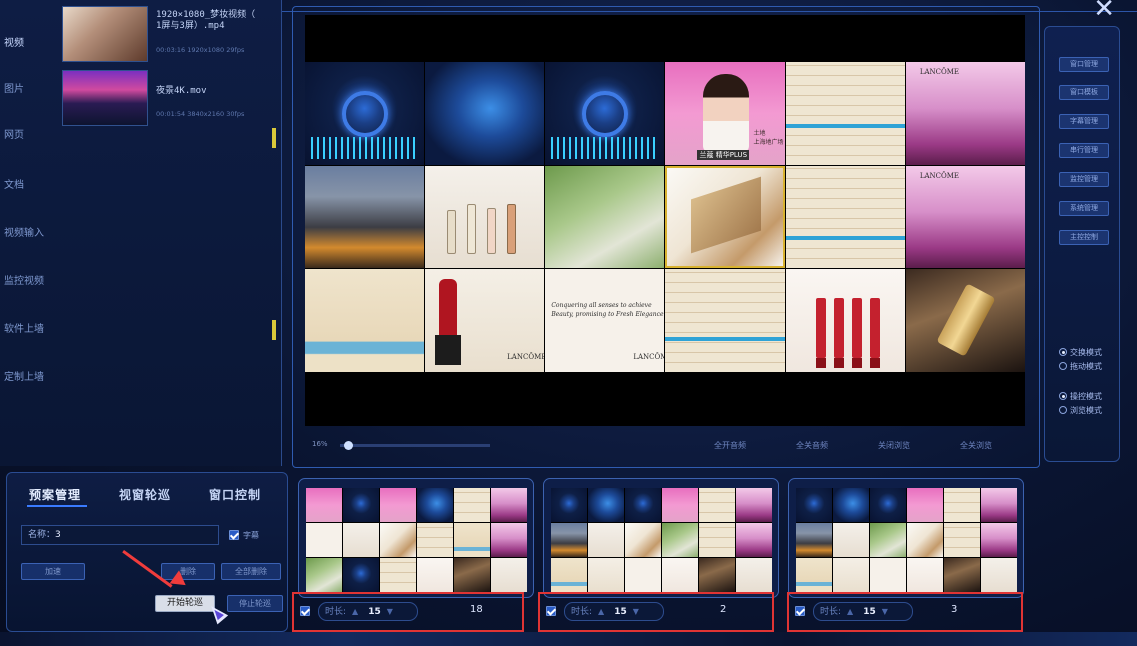  What do you see at coordinates (29, 375) in the screenshot?
I see `nav-custom-wall: 定制上墙` at bounding box center [29, 375].